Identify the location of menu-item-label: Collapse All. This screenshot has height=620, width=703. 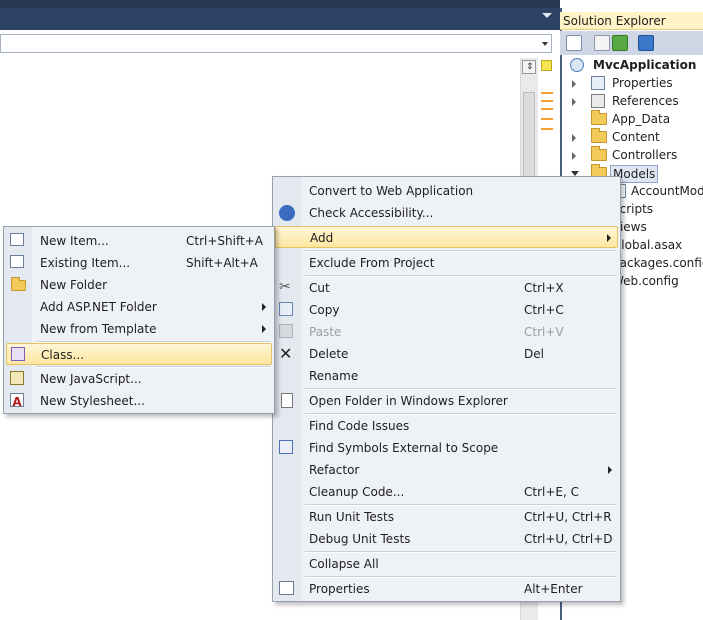
(344, 564).